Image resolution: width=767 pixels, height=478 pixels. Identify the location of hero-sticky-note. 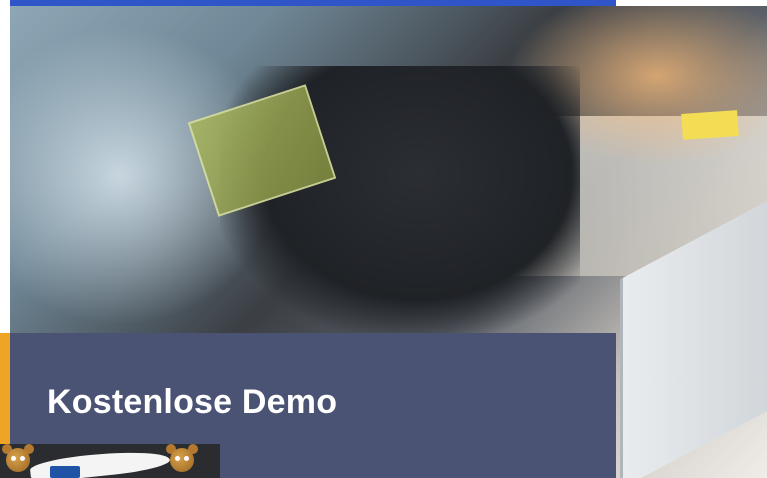
(710, 125).